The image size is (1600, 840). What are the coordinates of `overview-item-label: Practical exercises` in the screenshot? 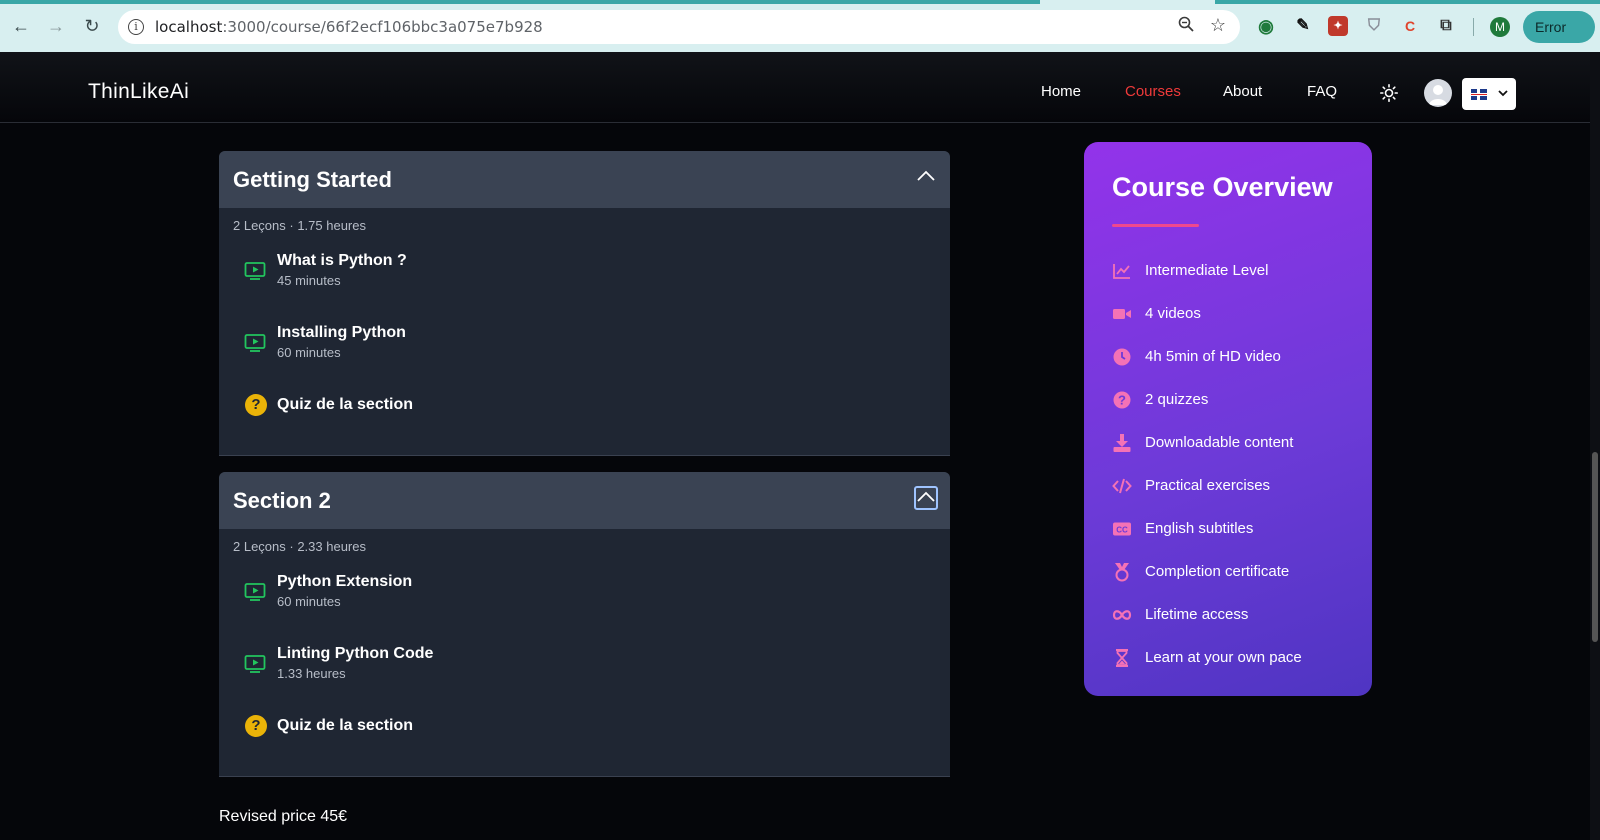 It's located at (1208, 485).